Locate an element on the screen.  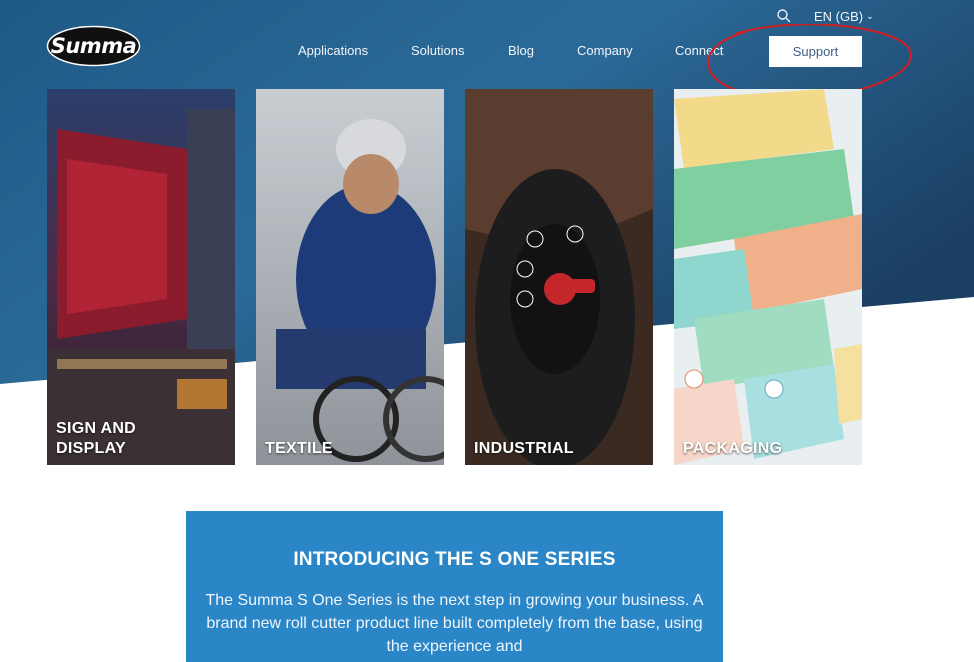
nav-item-company: Company is located at coordinates (605, 50).